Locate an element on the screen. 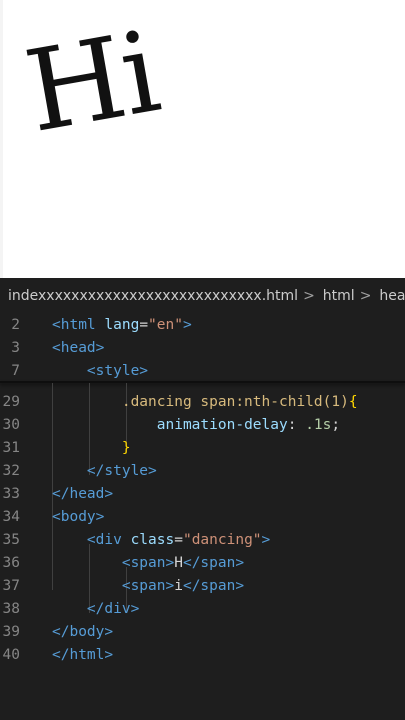  code-line: 31 } is located at coordinates (202, 448).